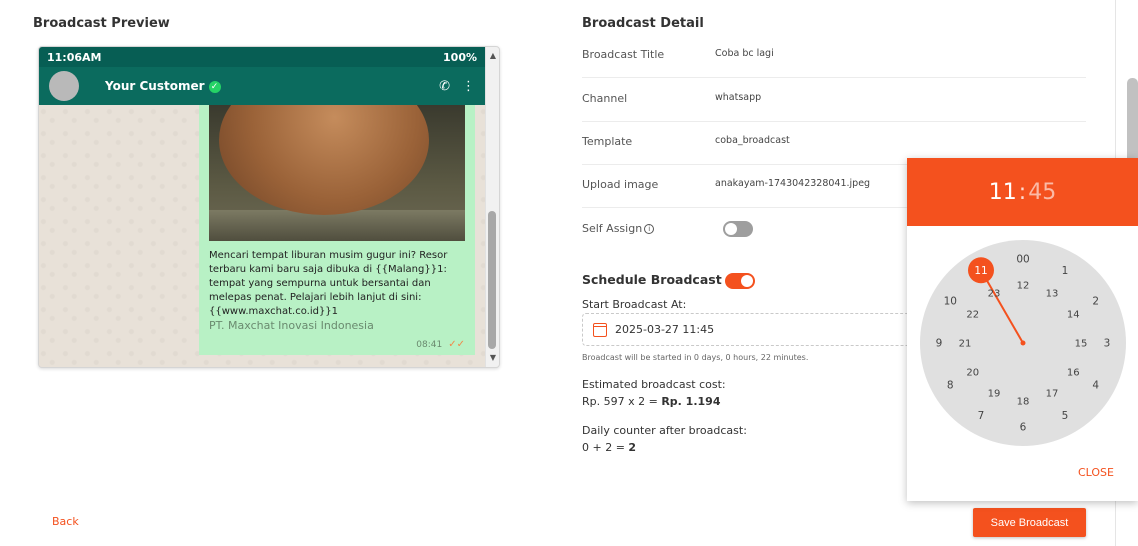  Describe the element at coordinates (605, 98) in the screenshot. I see `detail-label: Channel` at that location.